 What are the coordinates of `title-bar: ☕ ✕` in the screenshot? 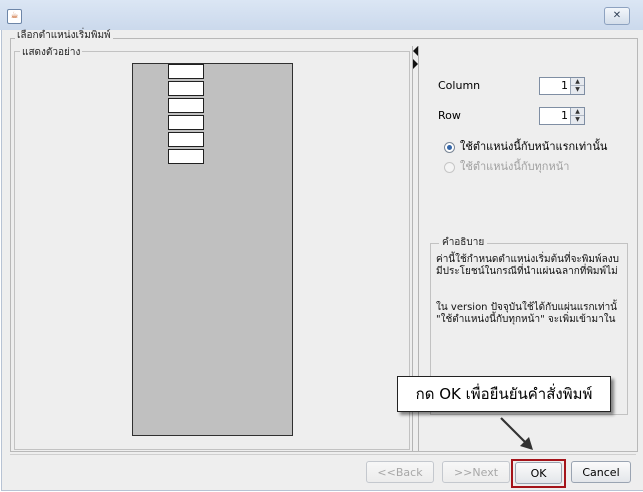 It's located at (321, 15).